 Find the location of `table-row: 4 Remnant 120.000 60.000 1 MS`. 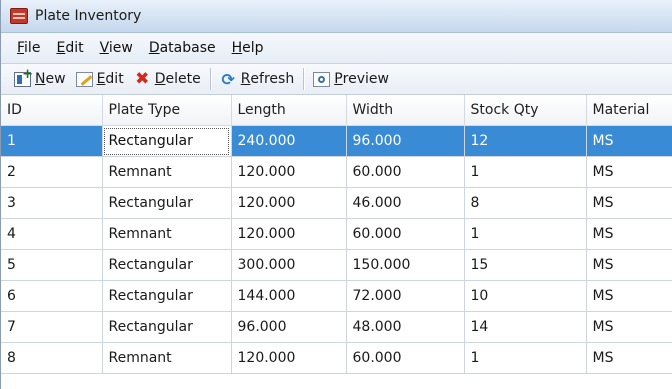

table-row: 4 Remnant 120.000 60.000 1 MS is located at coordinates (336, 234).